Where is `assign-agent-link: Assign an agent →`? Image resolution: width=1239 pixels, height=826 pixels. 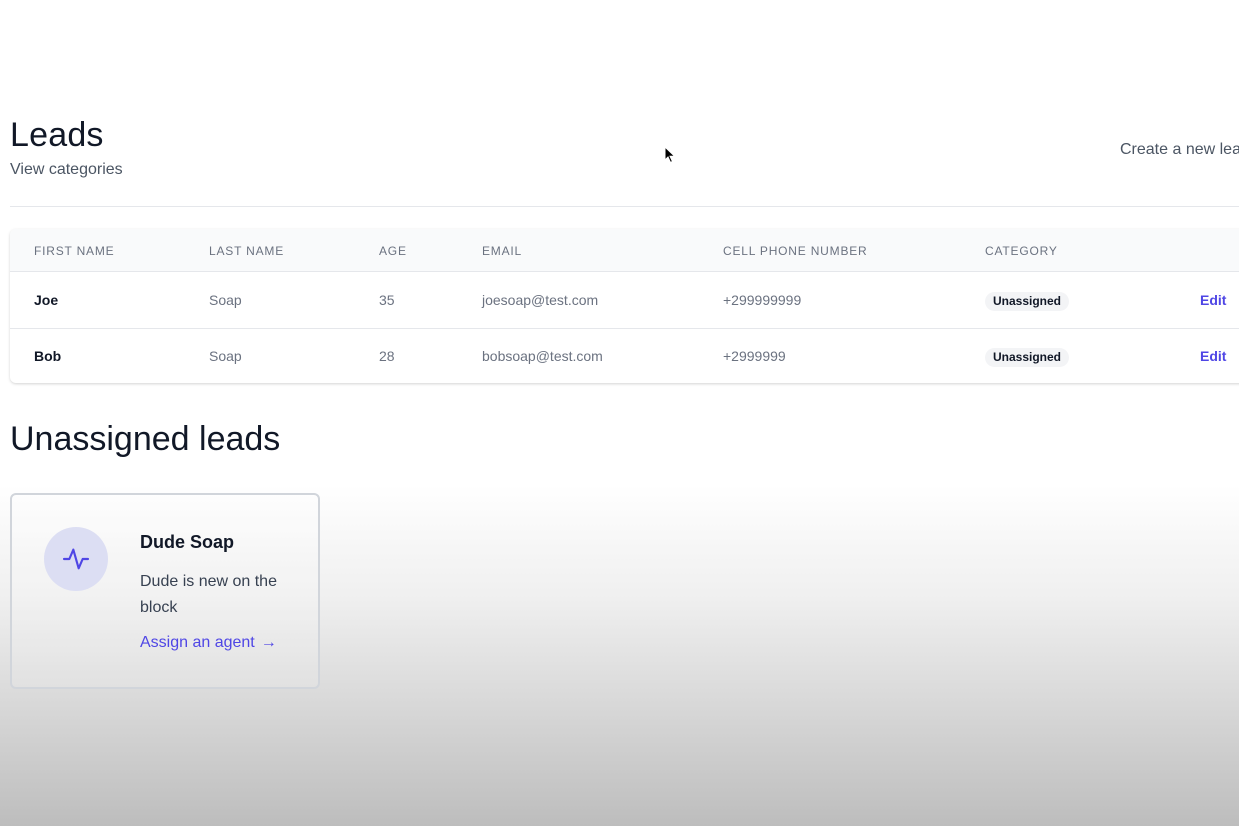
assign-agent-link: Assign an agent → is located at coordinates (208, 643).